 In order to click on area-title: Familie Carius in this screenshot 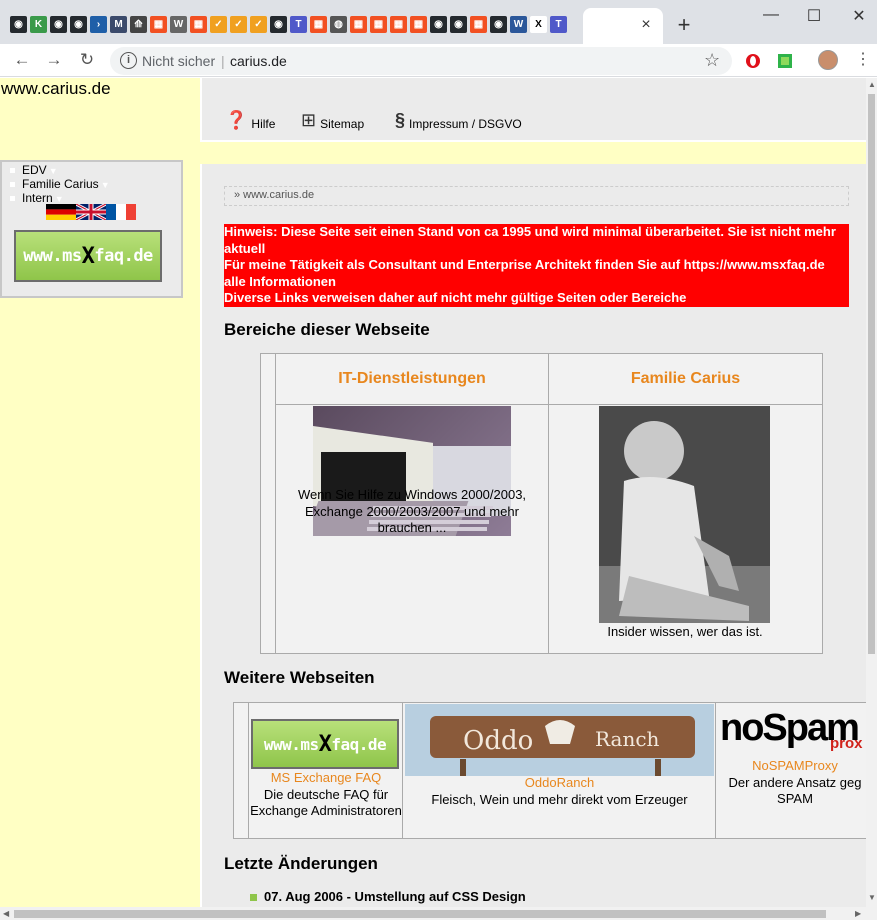, I will do `click(685, 379)`.